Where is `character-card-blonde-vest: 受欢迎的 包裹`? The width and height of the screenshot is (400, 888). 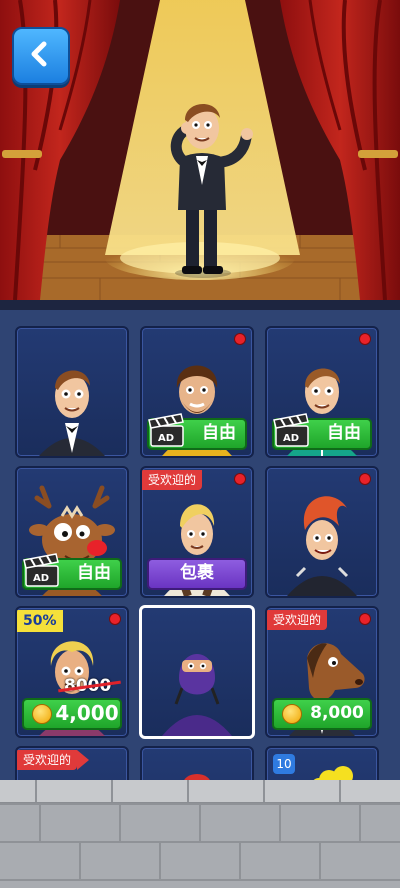
character-card-blonde-vest: 受欢迎的 包裹 is located at coordinates (197, 532).